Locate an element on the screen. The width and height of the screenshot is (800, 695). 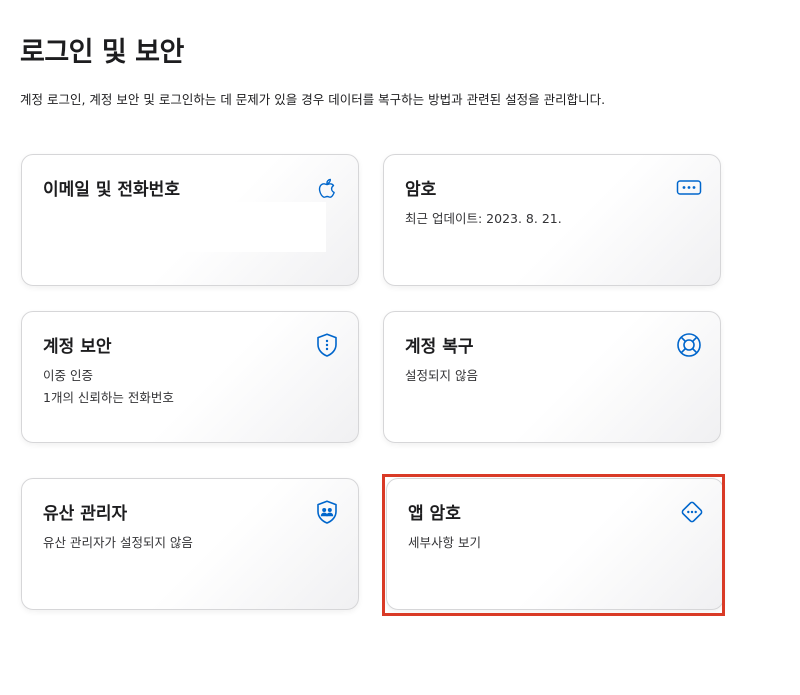
card-title: 계정 복구 is located at coordinates (439, 347).